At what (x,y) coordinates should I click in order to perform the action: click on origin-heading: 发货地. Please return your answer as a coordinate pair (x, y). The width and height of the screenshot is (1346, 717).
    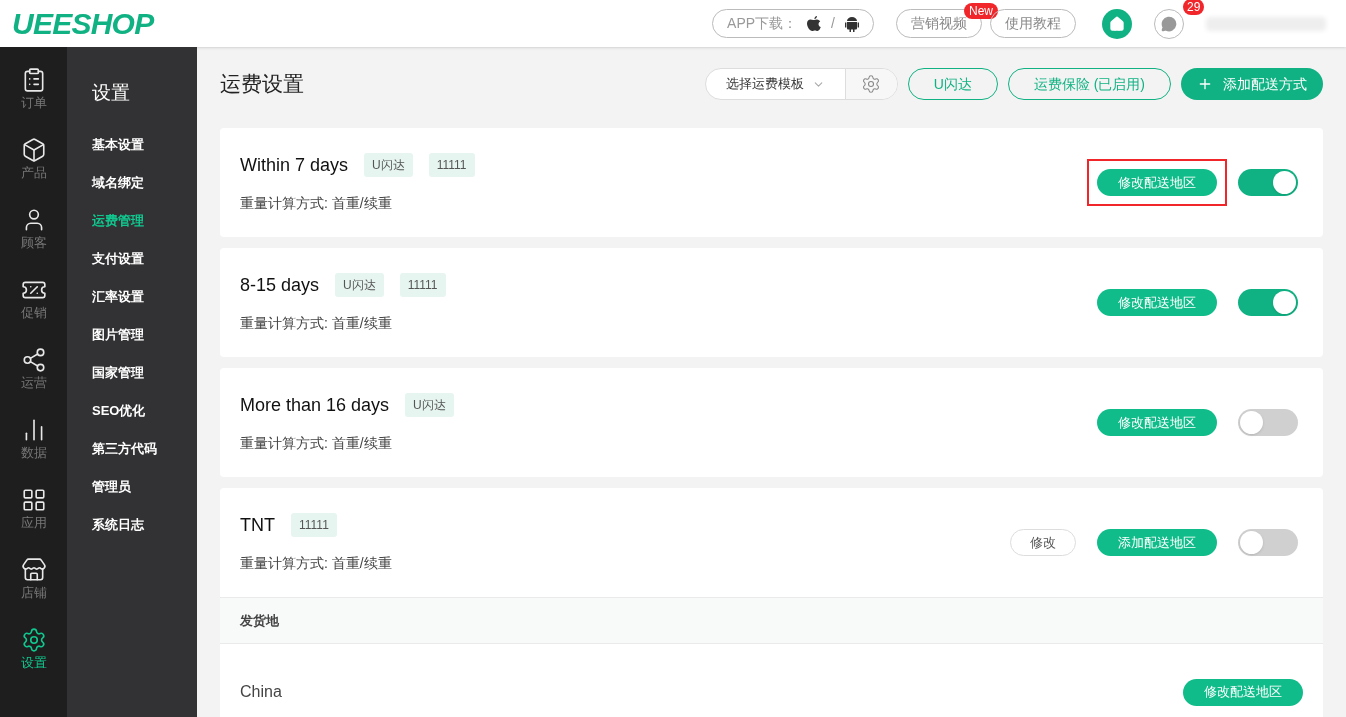
    Looking at the image, I should click on (259, 620).